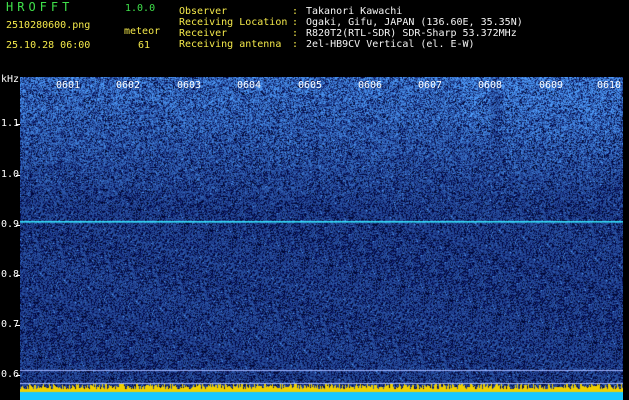  Describe the element at coordinates (10, 79) in the screenshot. I see `y-axis-unit: kHz` at that location.